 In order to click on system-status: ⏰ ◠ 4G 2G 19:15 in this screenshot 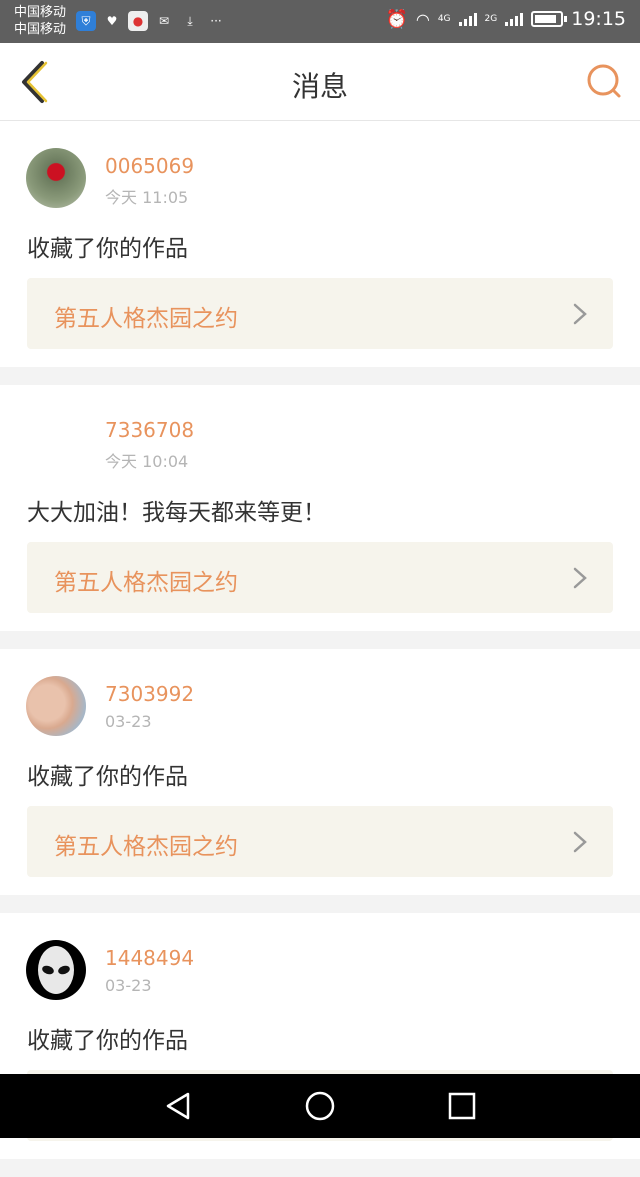, I will do `click(505, 19)`.